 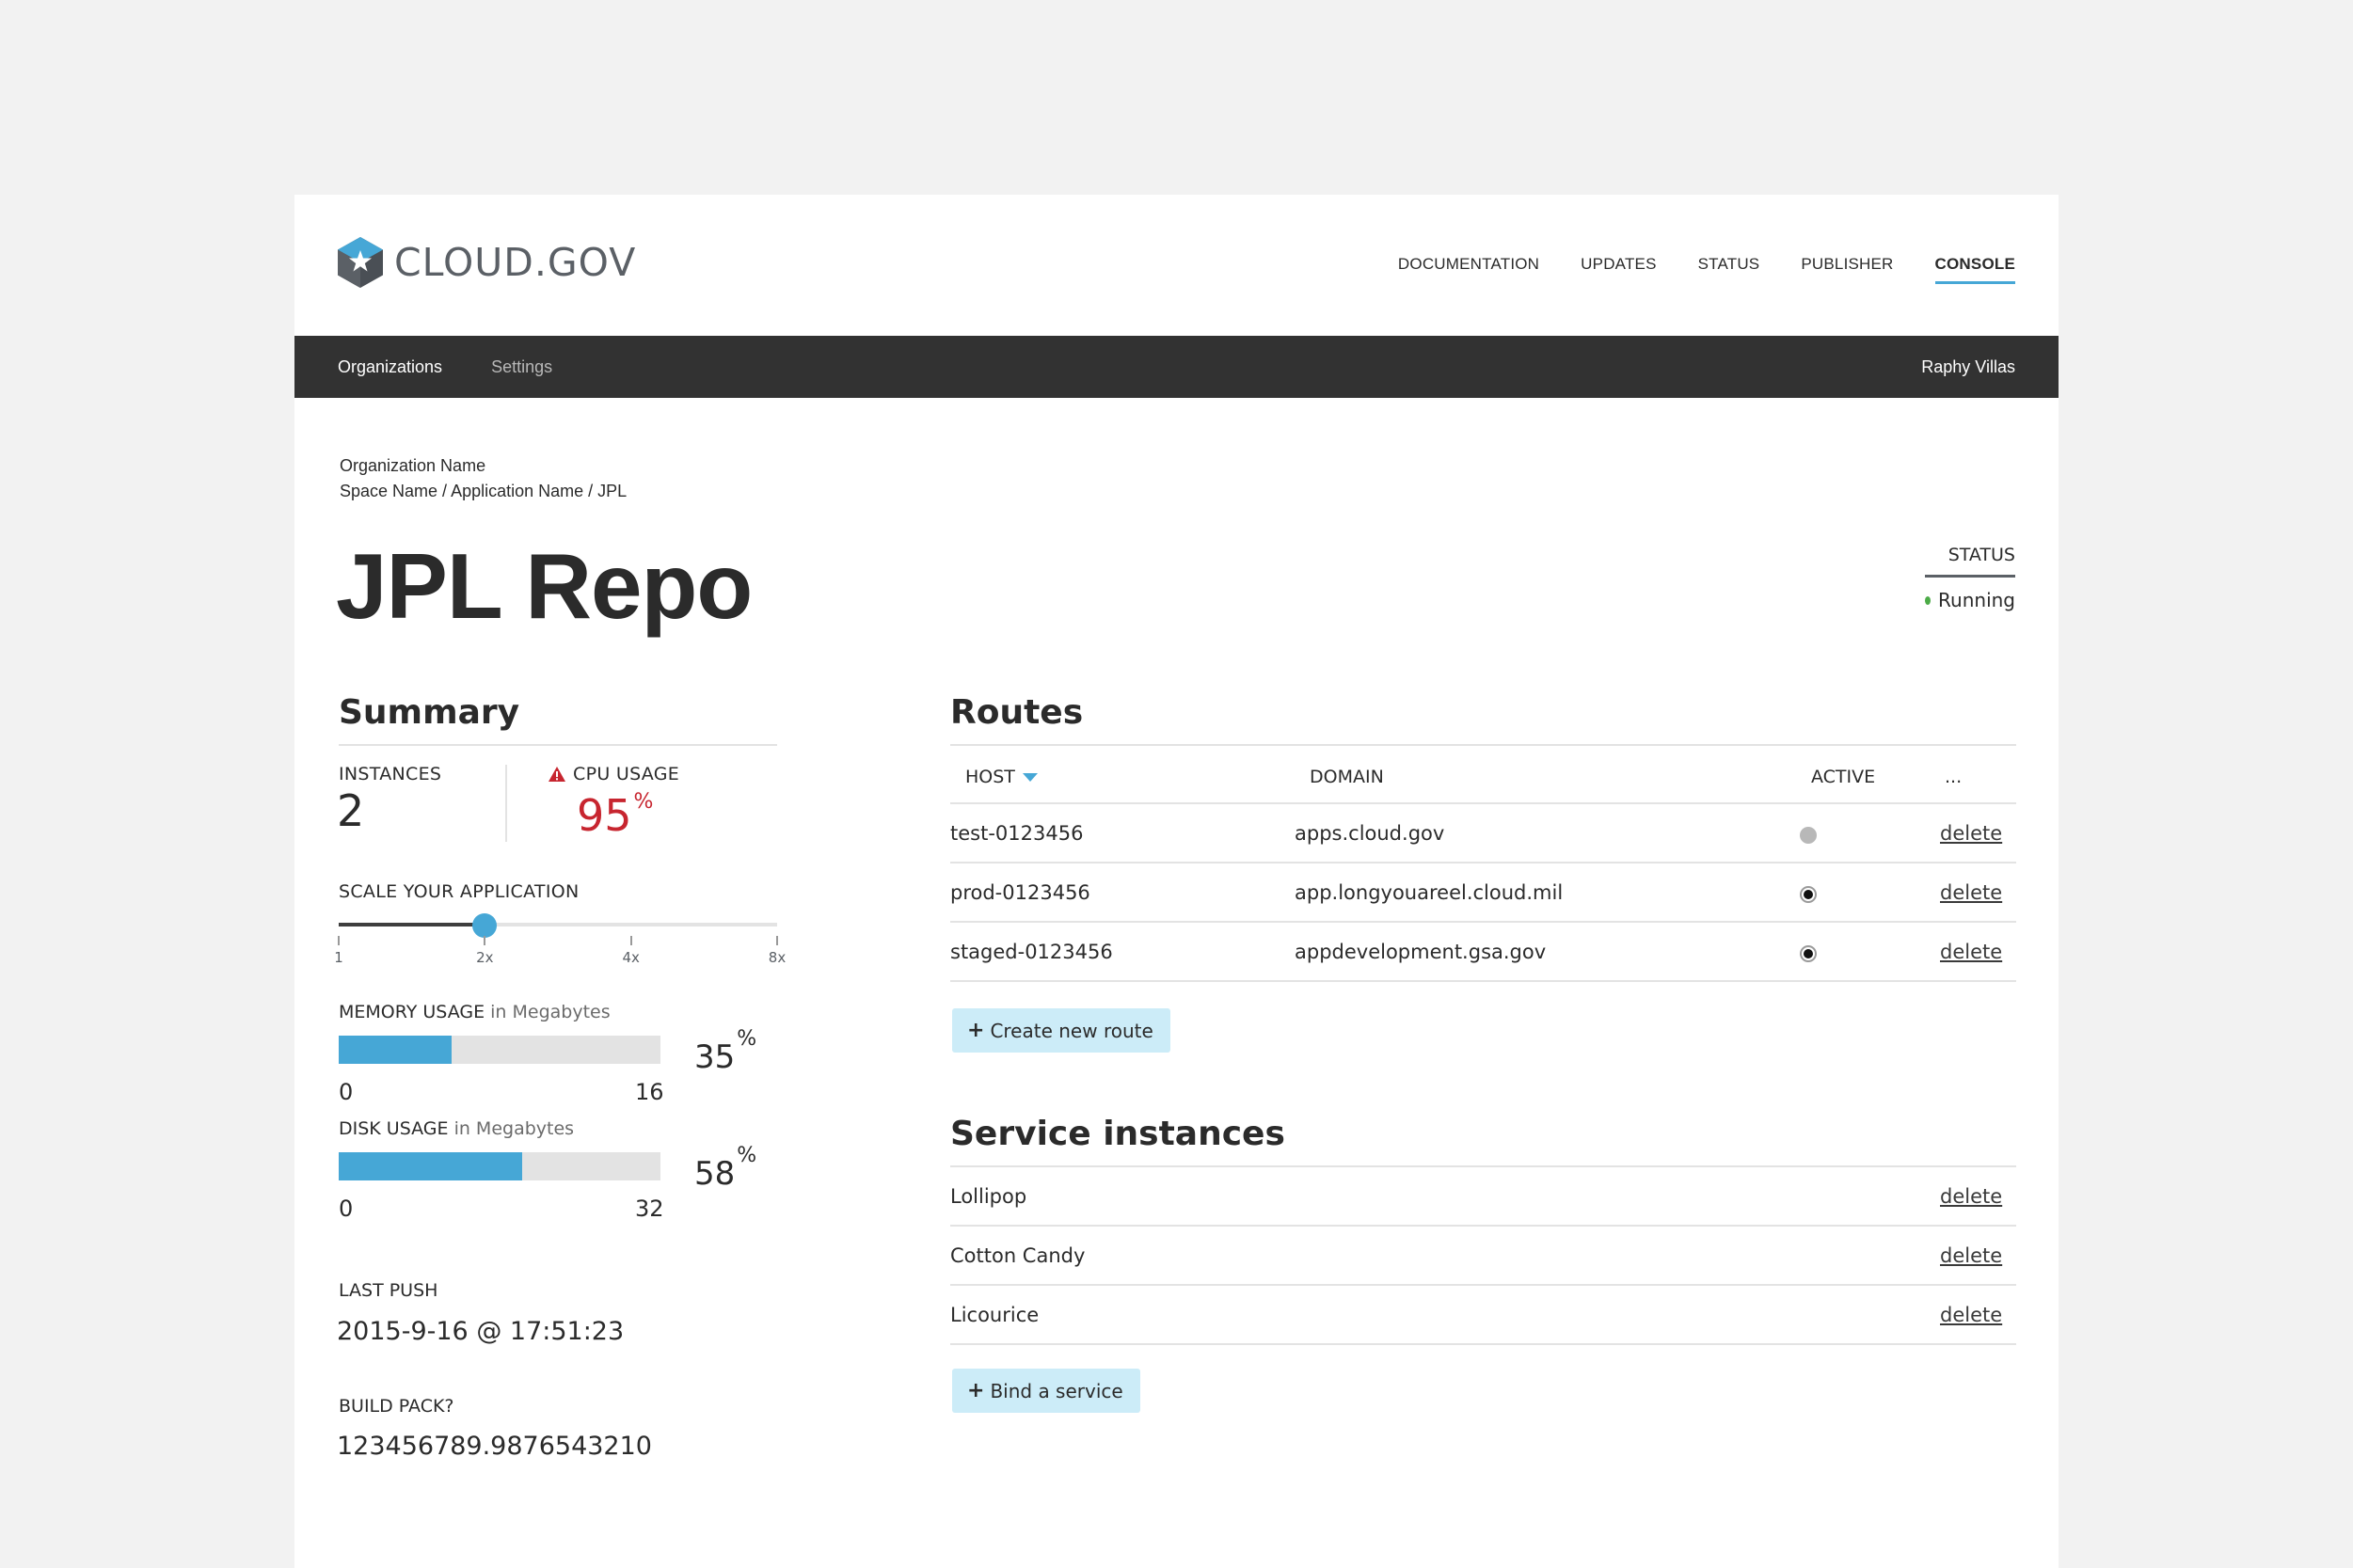 I want to click on summary-divider, so click(x=558, y=745).